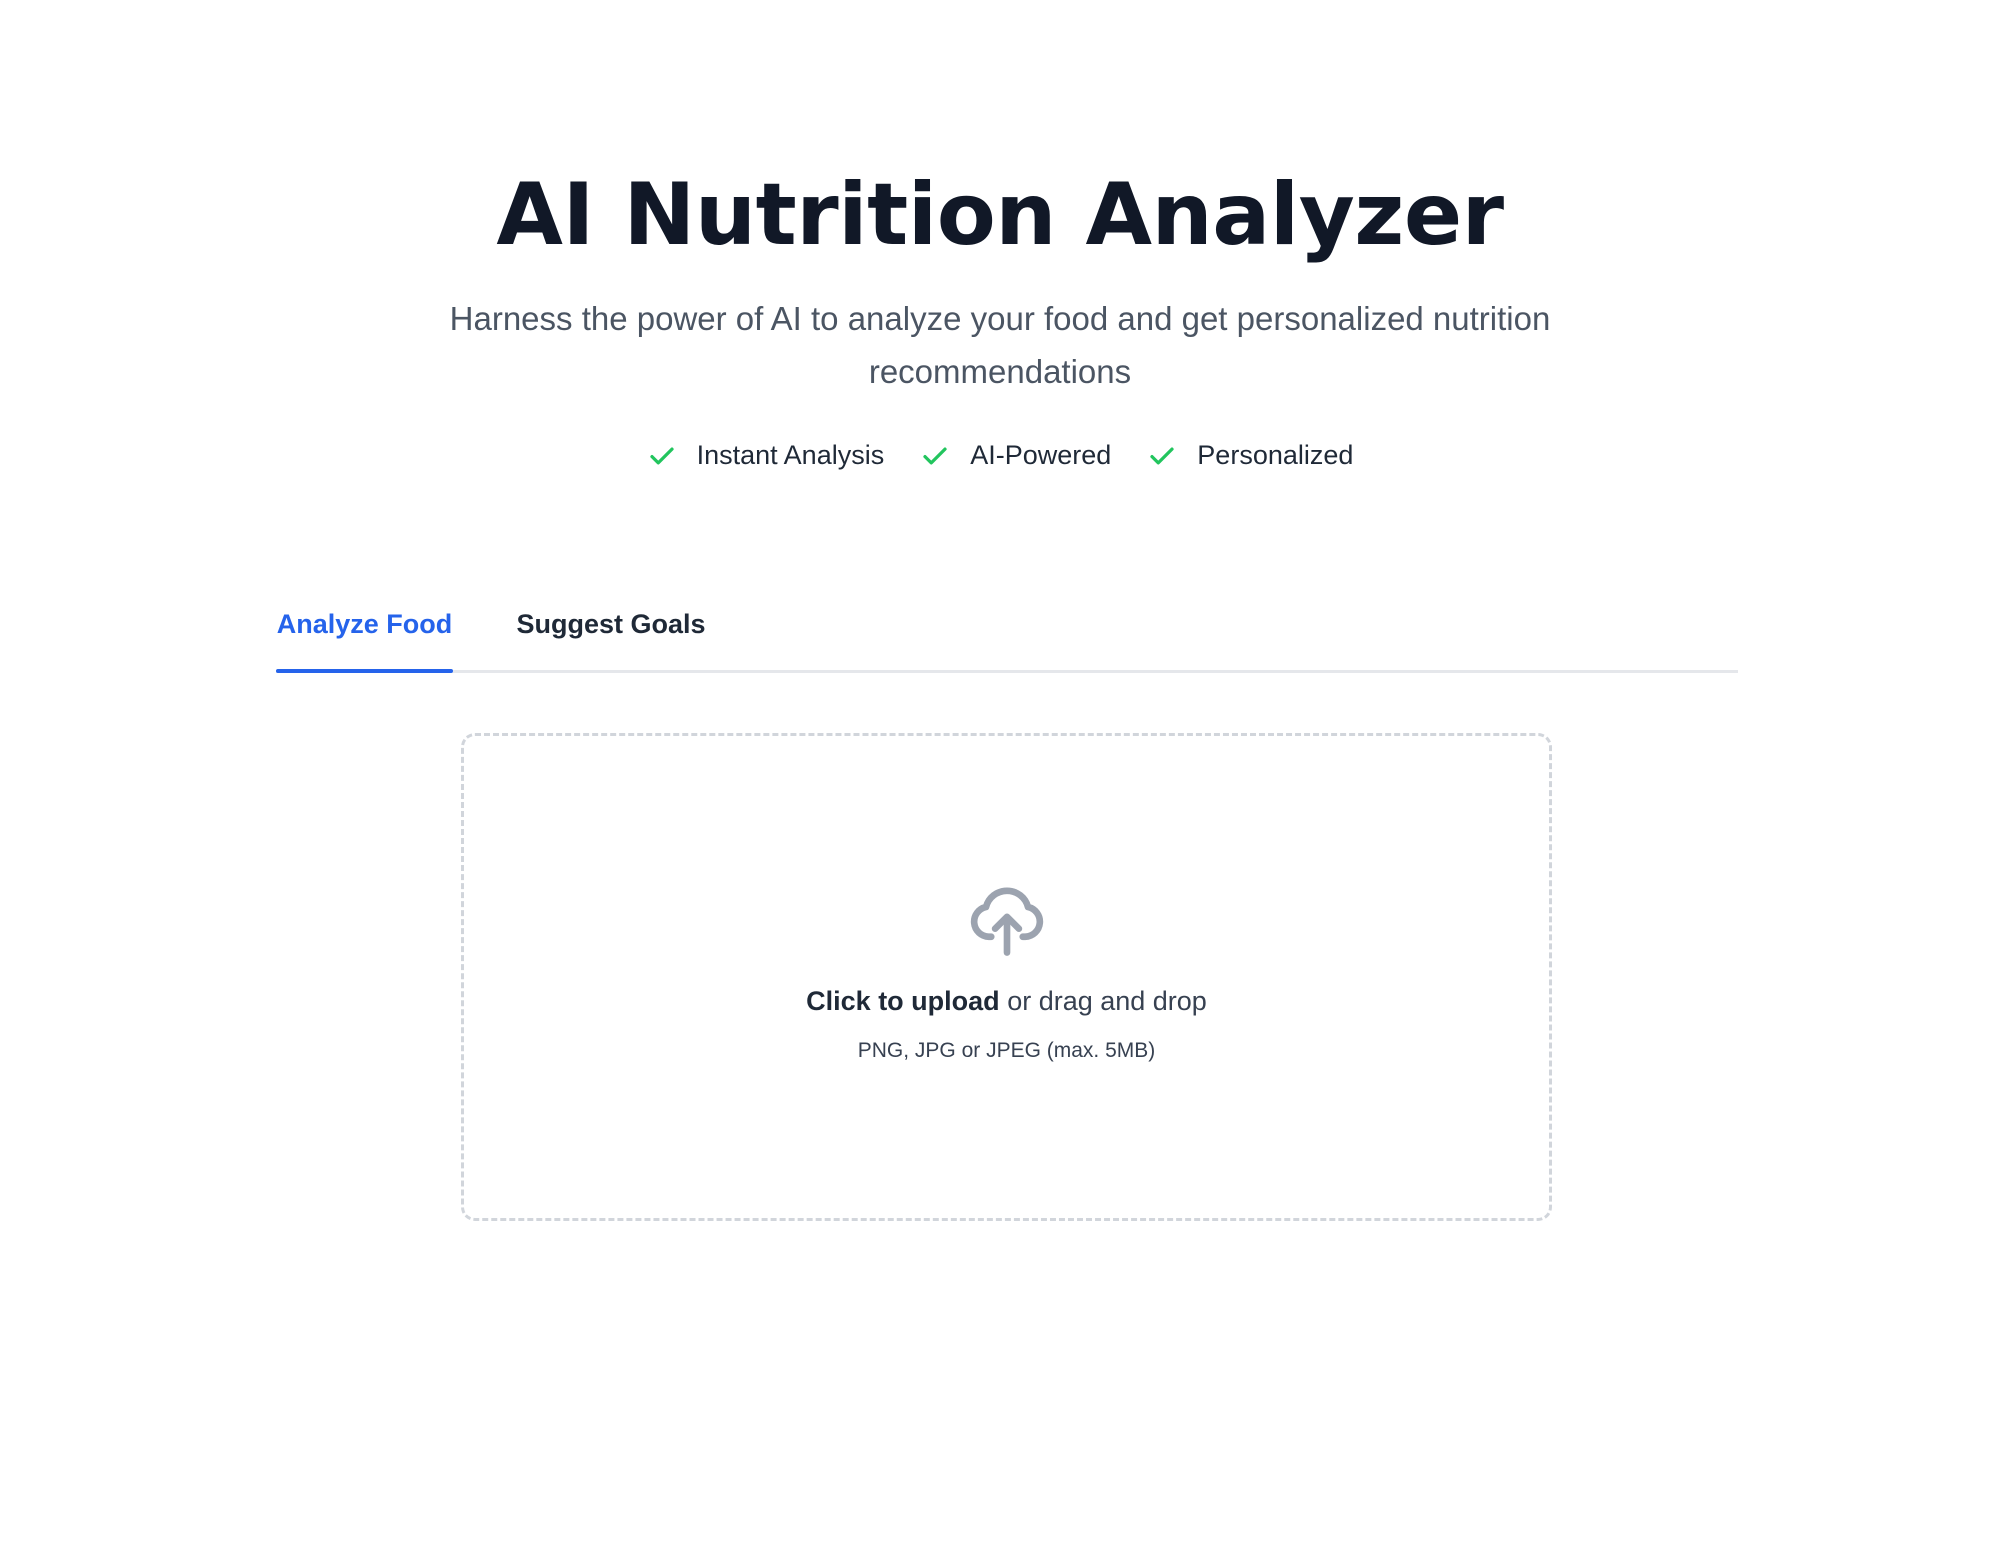 The image size is (2000, 1545). What do you see at coordinates (364, 625) in the screenshot?
I see `tab-analyze-food: Analyze Food` at bounding box center [364, 625].